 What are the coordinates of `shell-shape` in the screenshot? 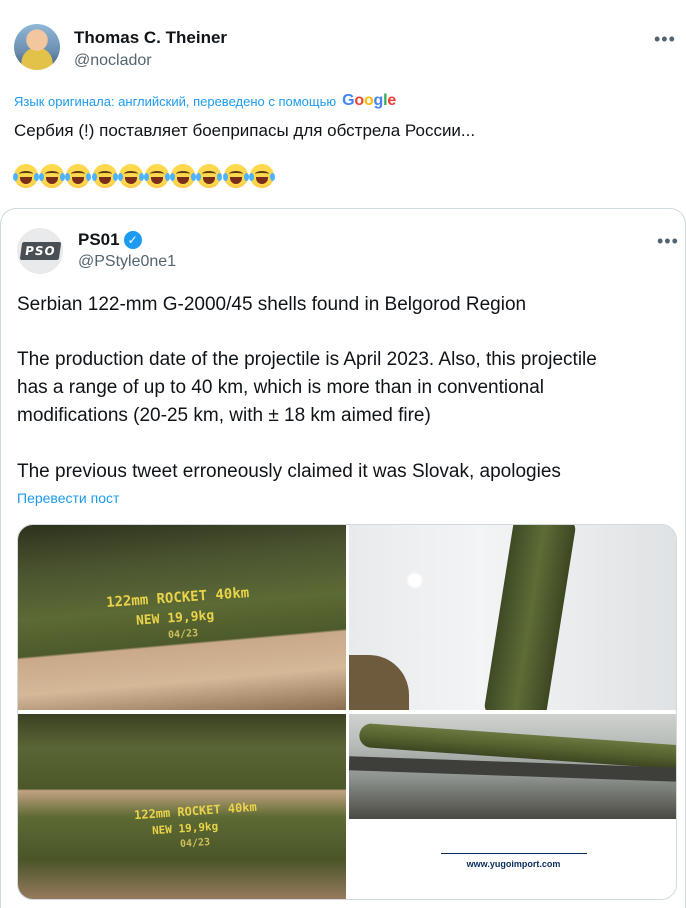 It's located at (530, 617).